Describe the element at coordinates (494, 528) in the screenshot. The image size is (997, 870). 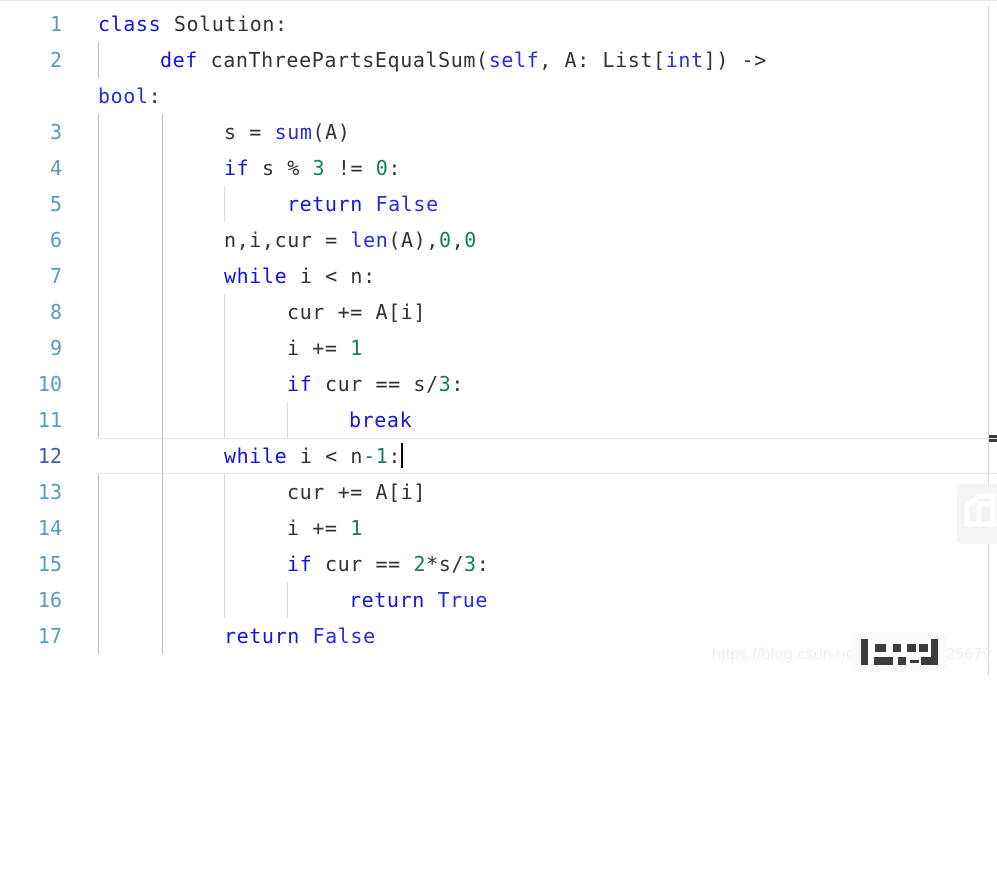
I see `code-line-14: 14 i += 1` at that location.